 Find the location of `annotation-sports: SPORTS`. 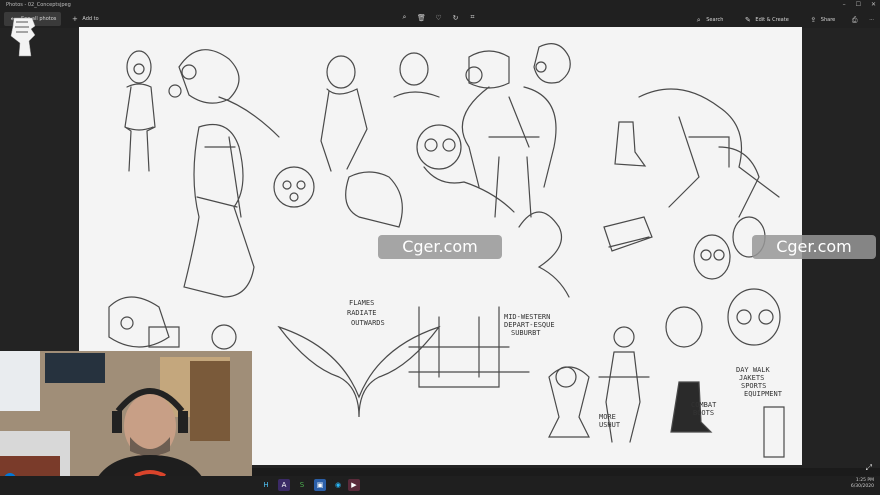

annotation-sports: SPORTS is located at coordinates (753, 386).